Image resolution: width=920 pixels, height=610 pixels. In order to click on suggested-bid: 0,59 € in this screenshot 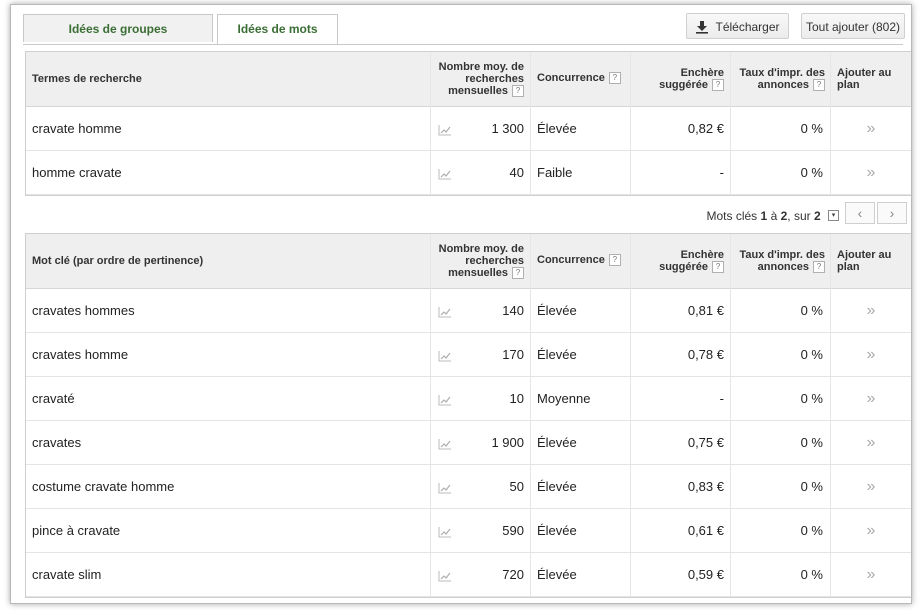, I will do `click(705, 574)`.